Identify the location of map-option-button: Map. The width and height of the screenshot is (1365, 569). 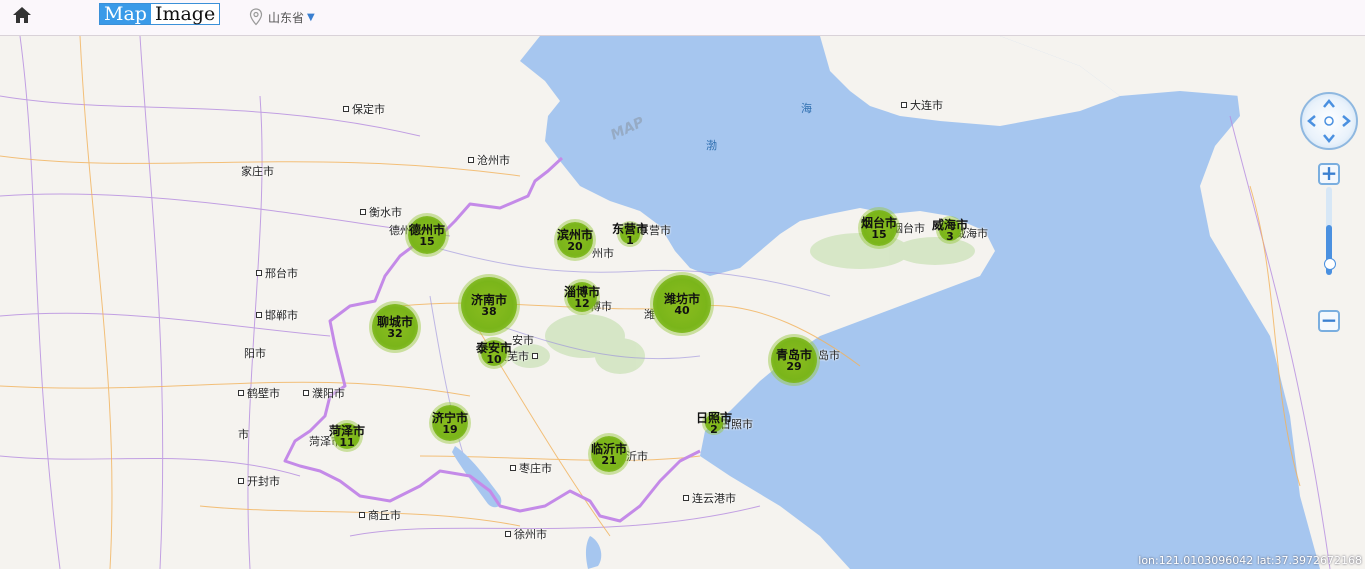
(125, 14).